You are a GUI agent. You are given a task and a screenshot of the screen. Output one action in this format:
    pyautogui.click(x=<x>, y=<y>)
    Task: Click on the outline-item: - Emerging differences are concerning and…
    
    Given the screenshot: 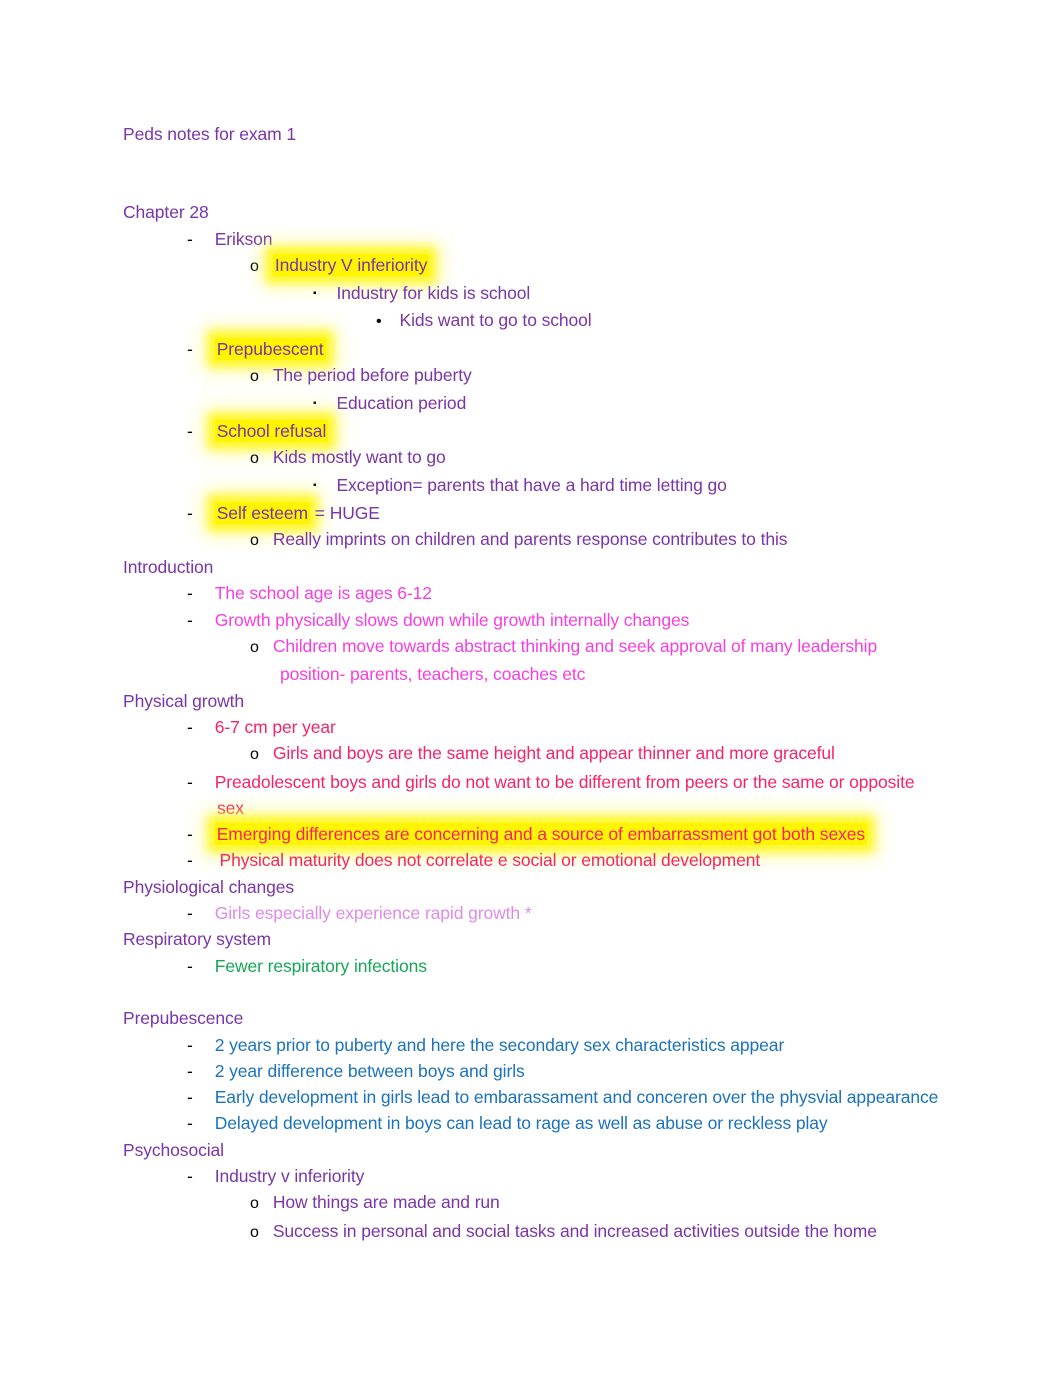 What is the action you would take?
    pyautogui.click(x=565, y=834)
    